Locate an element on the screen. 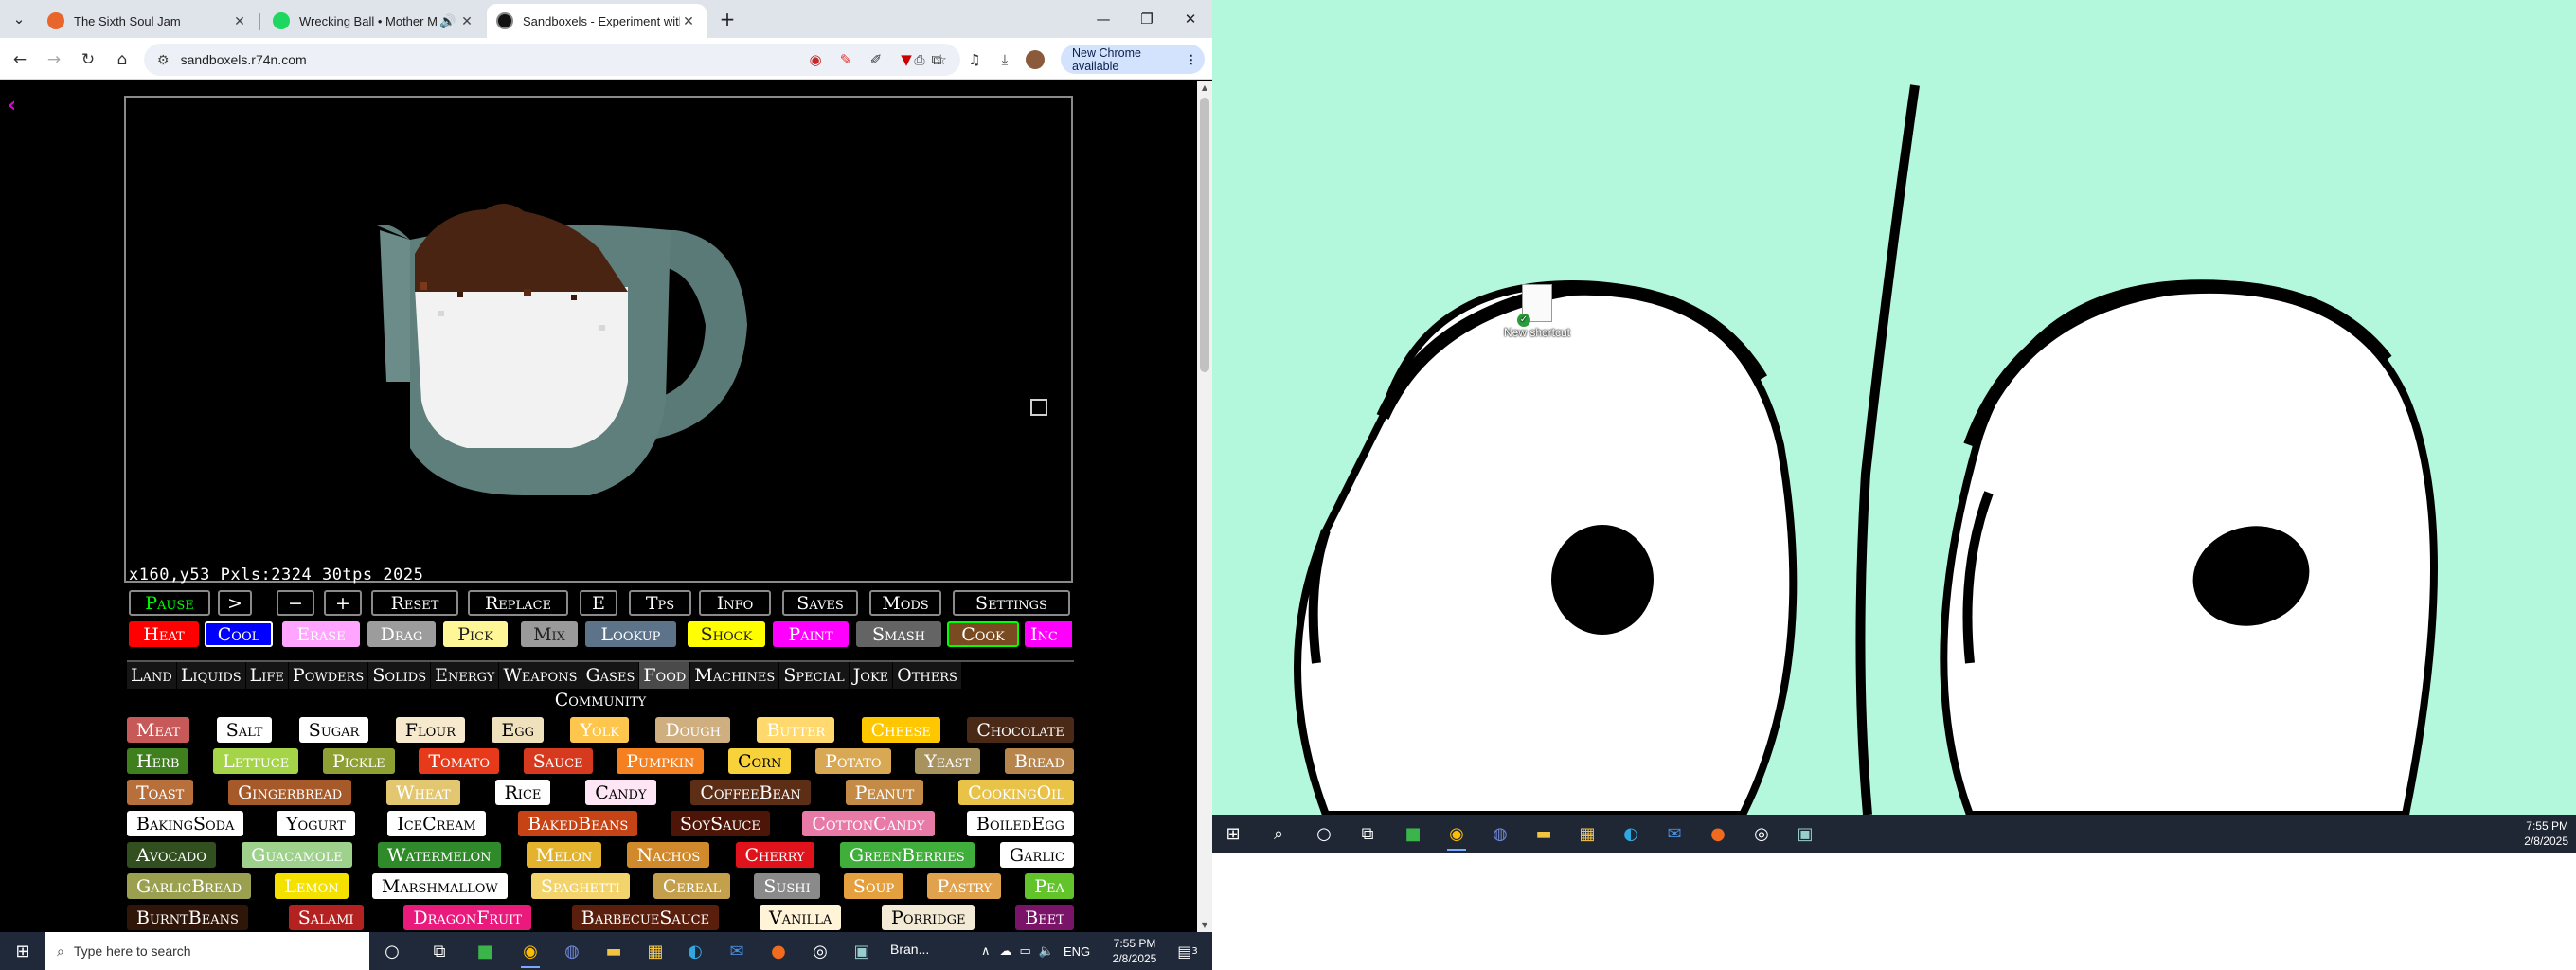  tab-weapons: Weapons is located at coordinates (540, 675).